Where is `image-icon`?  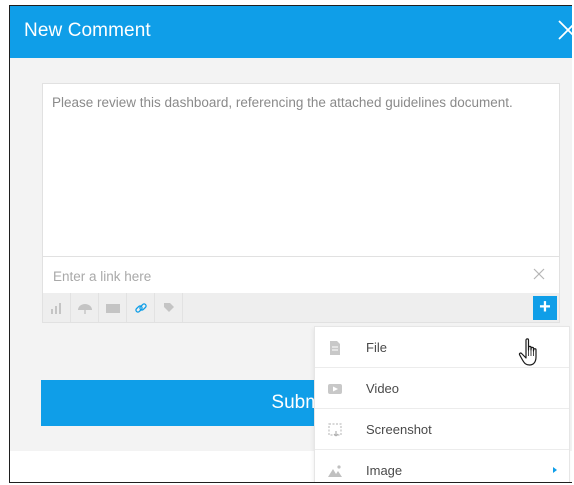 image-icon is located at coordinates (335, 471).